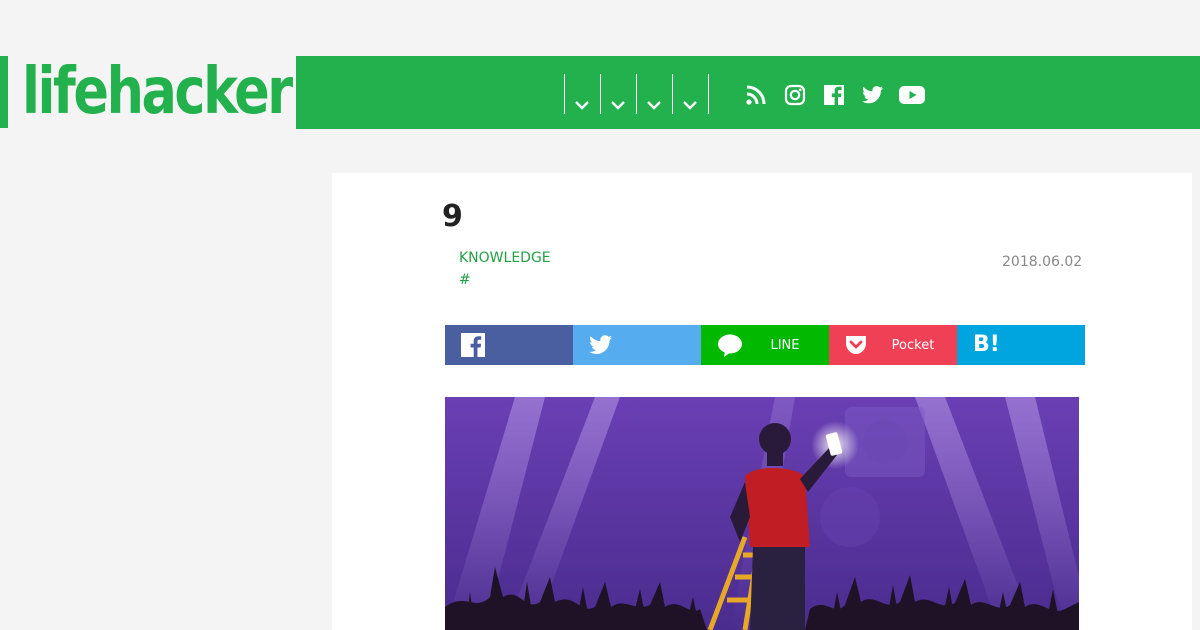  I want to click on pocket-icon, so click(856, 347).